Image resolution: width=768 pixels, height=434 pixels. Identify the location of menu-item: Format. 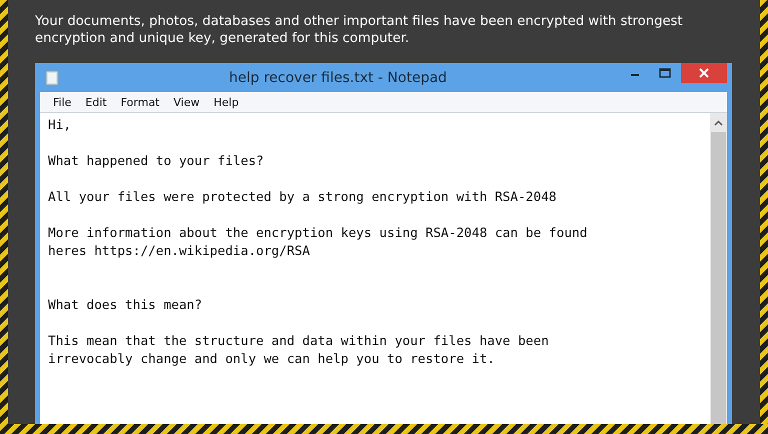
(140, 102).